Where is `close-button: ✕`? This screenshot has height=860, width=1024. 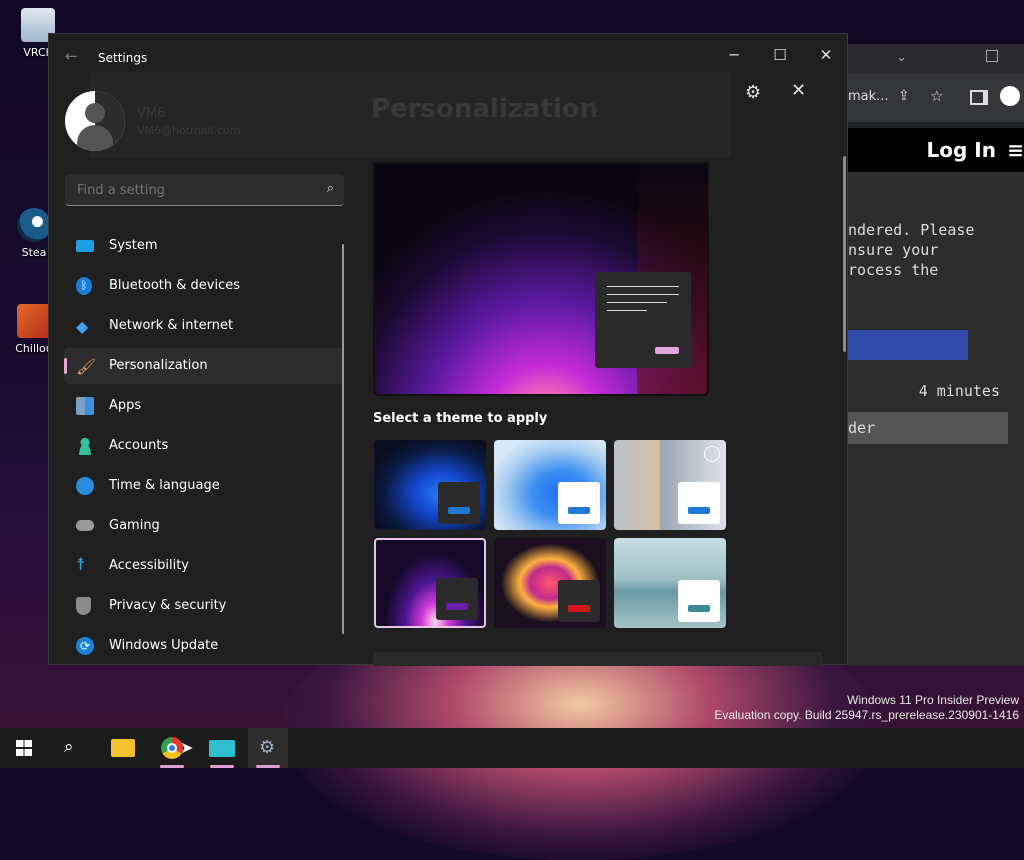
close-button: ✕ is located at coordinates (826, 55).